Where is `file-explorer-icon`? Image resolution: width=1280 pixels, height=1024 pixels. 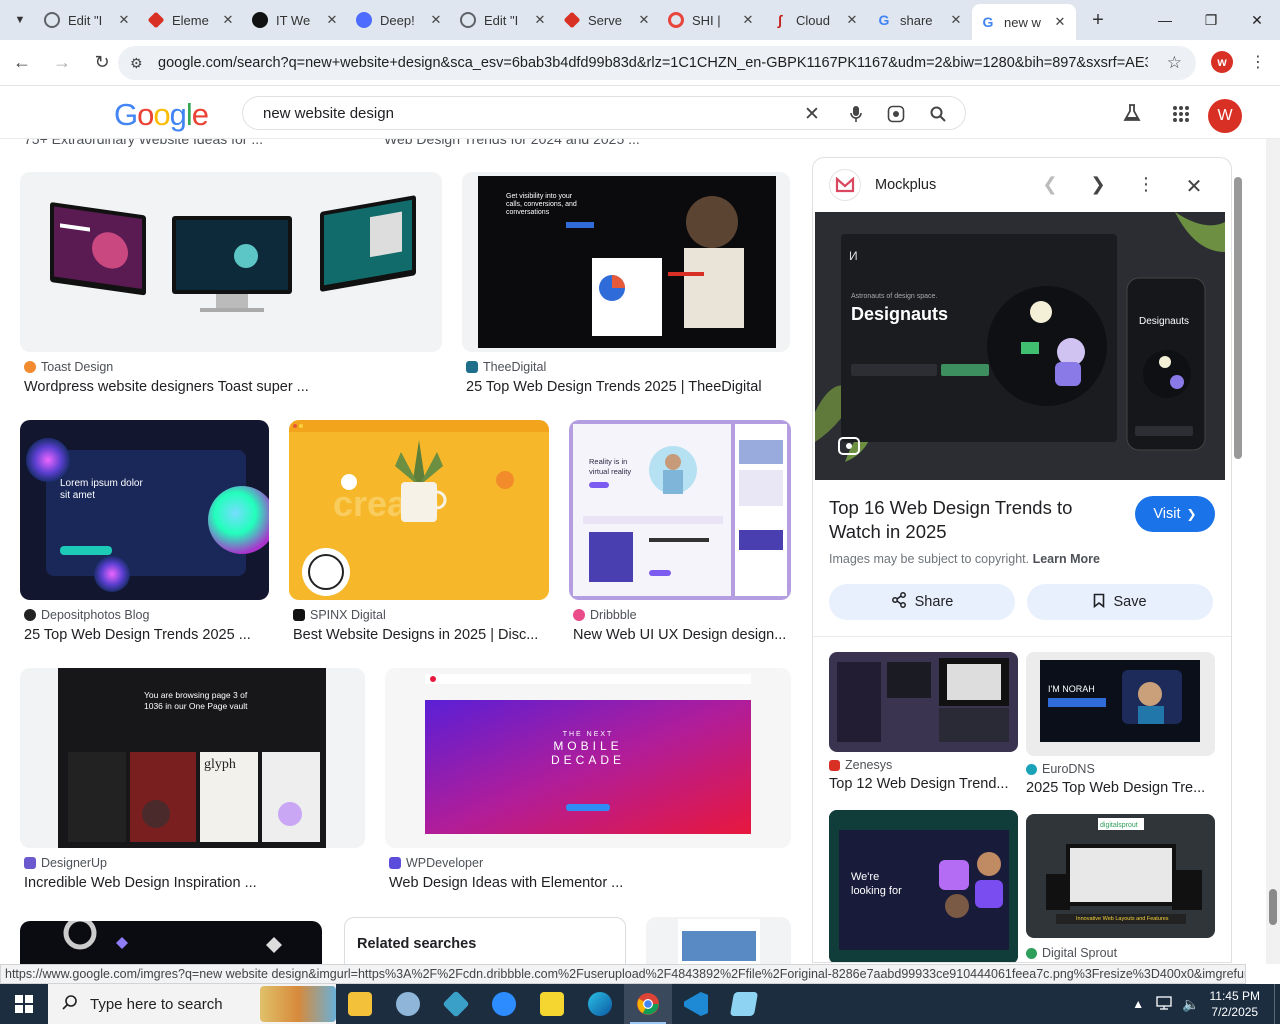
file-explorer-icon is located at coordinates (360, 1004).